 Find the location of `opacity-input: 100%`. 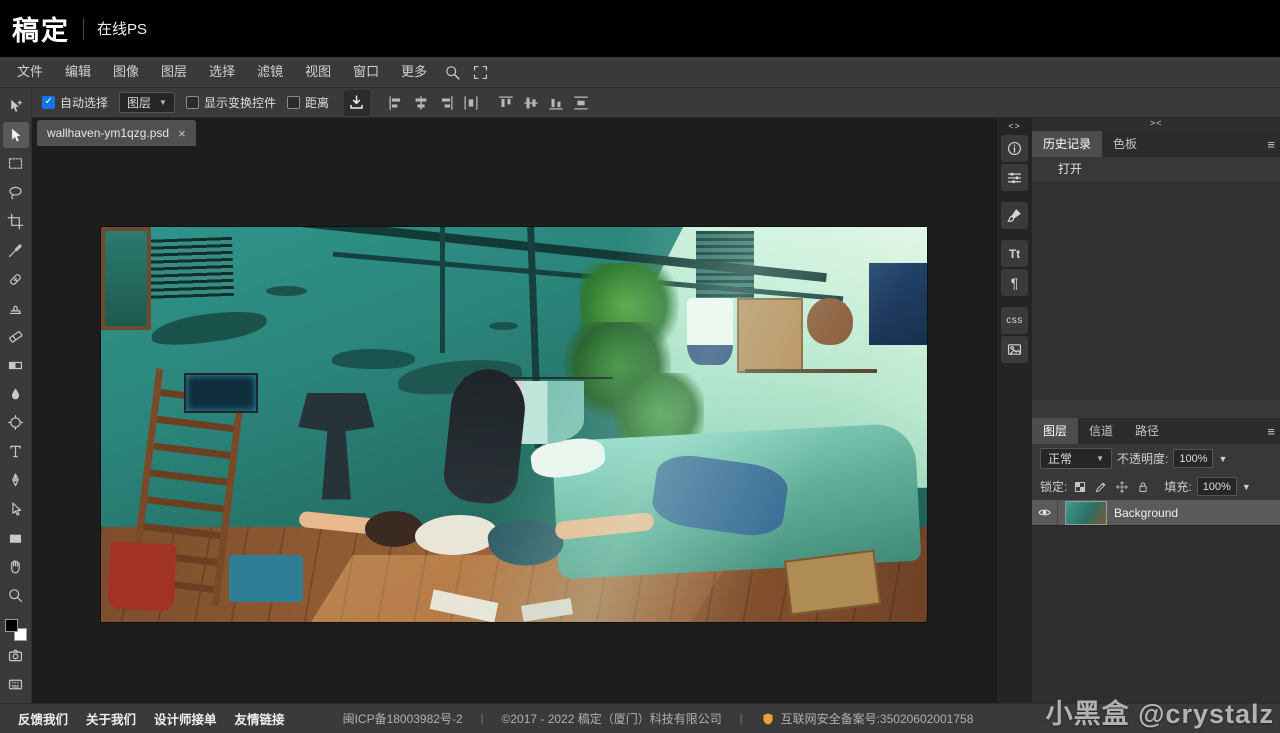

opacity-input: 100% is located at coordinates (1193, 458).